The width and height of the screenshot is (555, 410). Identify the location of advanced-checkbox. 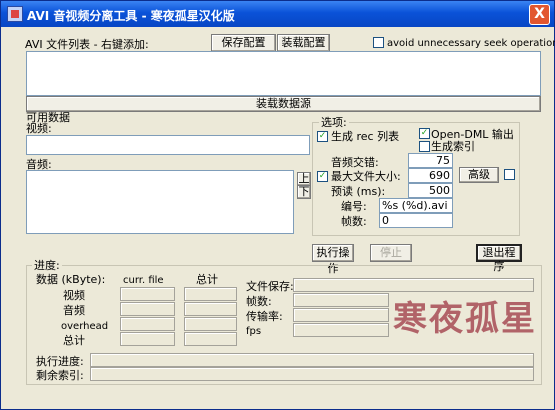
(509, 174).